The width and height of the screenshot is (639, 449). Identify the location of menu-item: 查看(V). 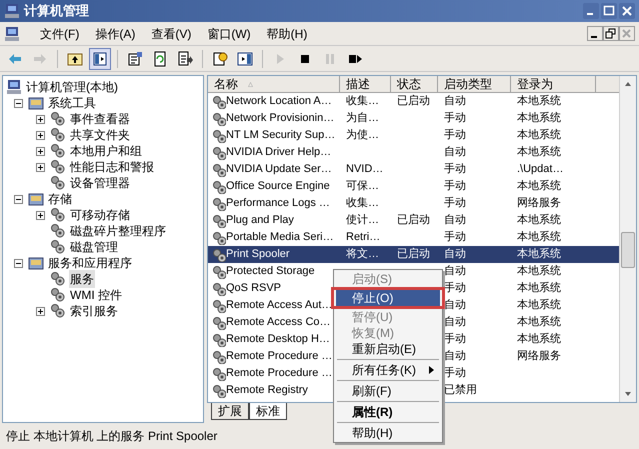
(171, 34).